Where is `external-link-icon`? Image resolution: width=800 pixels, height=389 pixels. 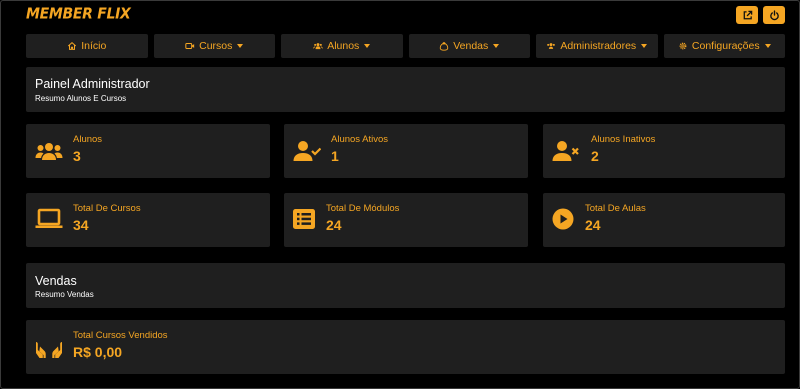
external-link-icon is located at coordinates (747, 14).